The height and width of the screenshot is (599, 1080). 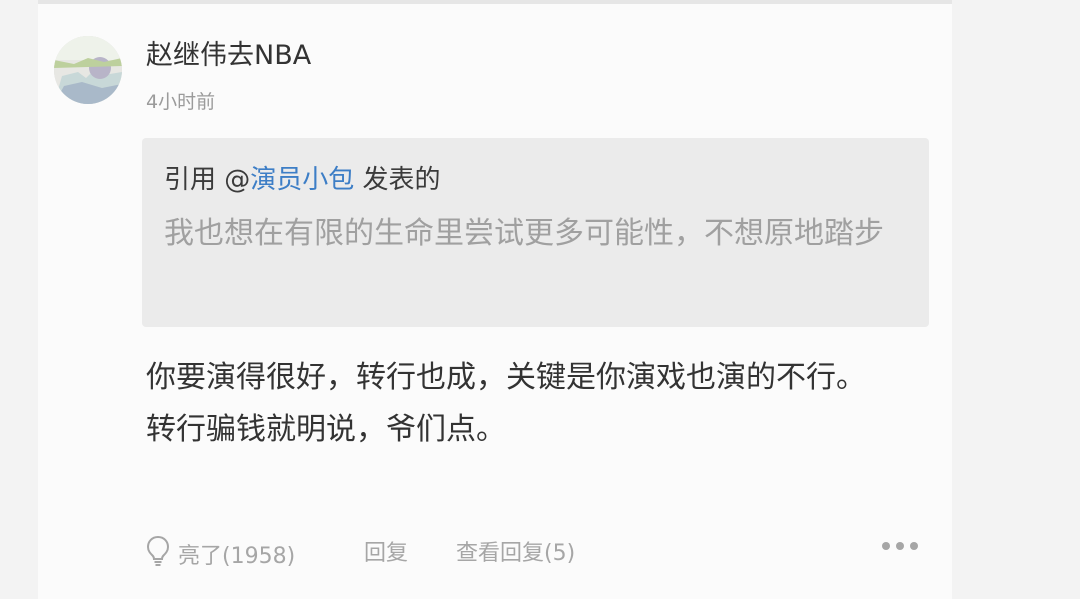 I want to click on view-replies-button: 查看回复(5), so click(x=515, y=554).